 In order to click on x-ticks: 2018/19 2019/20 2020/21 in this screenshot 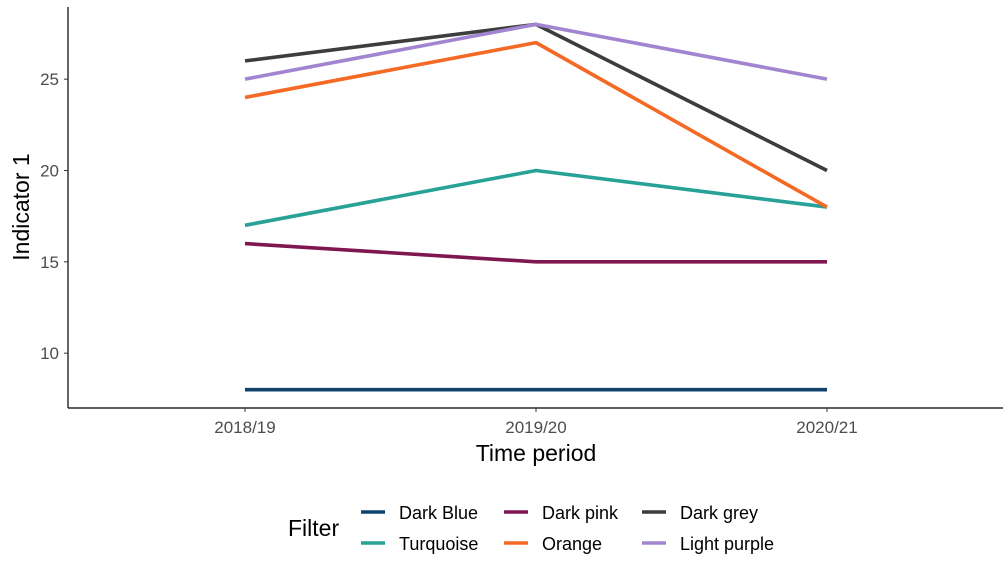, I will do `click(536, 422)`.